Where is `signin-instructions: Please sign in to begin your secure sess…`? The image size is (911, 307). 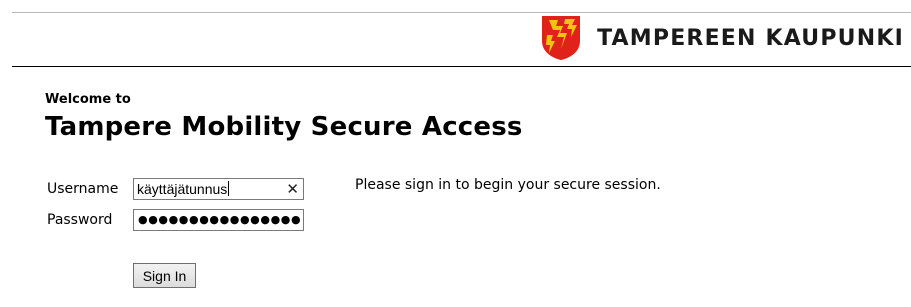 signin-instructions: Please sign in to begin your secure sess… is located at coordinates (508, 185).